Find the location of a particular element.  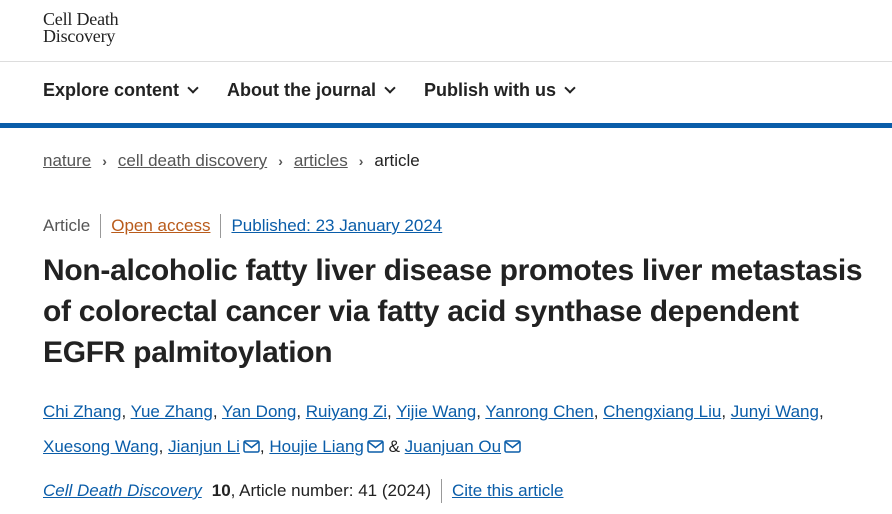

author-link: Juanjuan Ou is located at coordinates (453, 446).